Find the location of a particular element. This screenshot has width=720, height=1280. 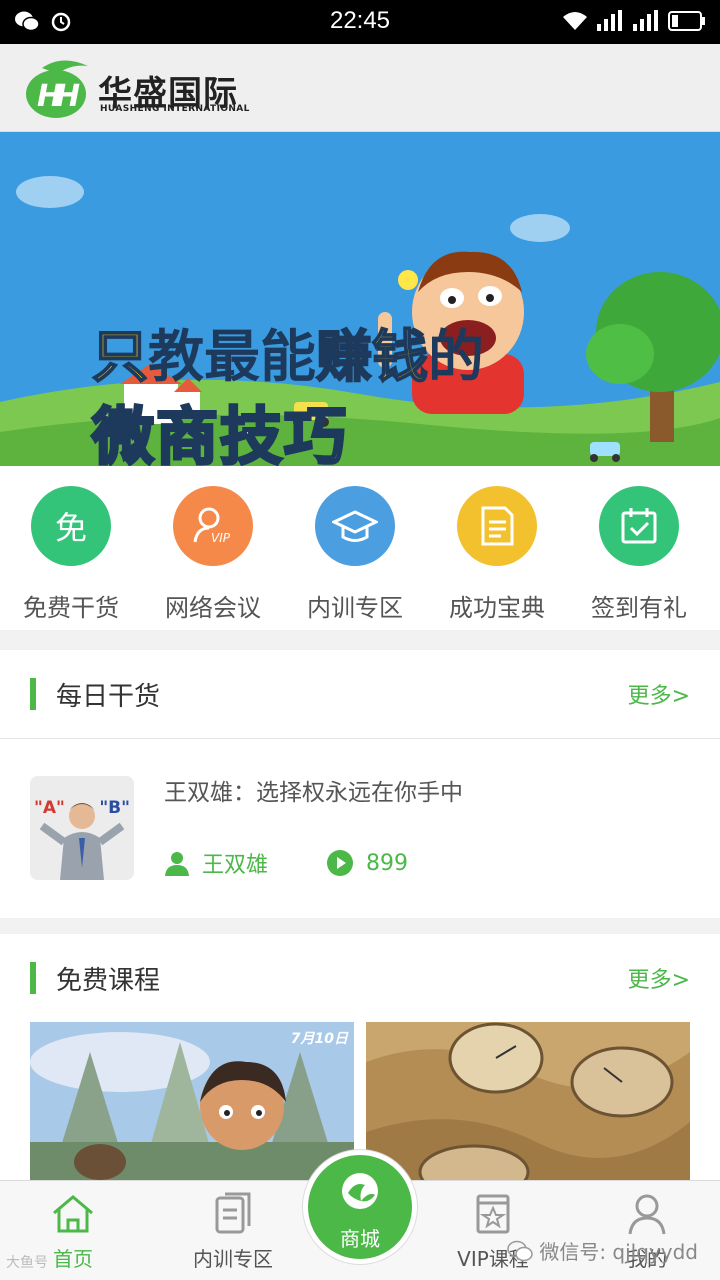

quick-item-training: 内训专区 is located at coordinates (355, 554).